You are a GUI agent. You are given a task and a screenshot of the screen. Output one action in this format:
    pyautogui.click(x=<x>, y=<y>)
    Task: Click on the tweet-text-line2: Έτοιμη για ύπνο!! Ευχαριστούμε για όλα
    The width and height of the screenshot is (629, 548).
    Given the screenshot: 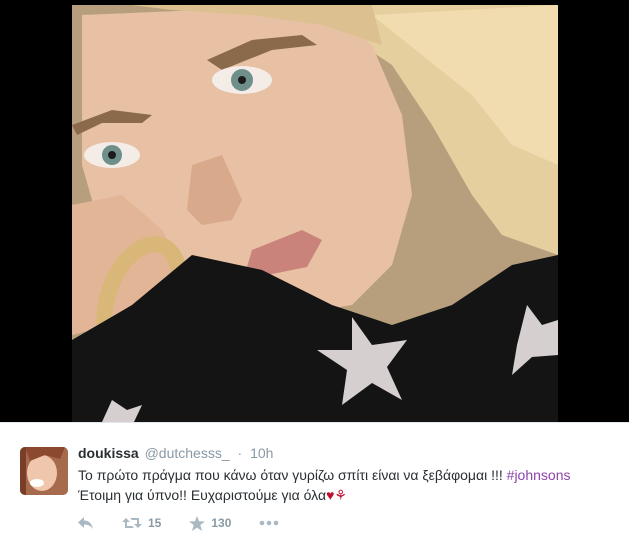 What is the action you would take?
    pyautogui.click(x=202, y=495)
    